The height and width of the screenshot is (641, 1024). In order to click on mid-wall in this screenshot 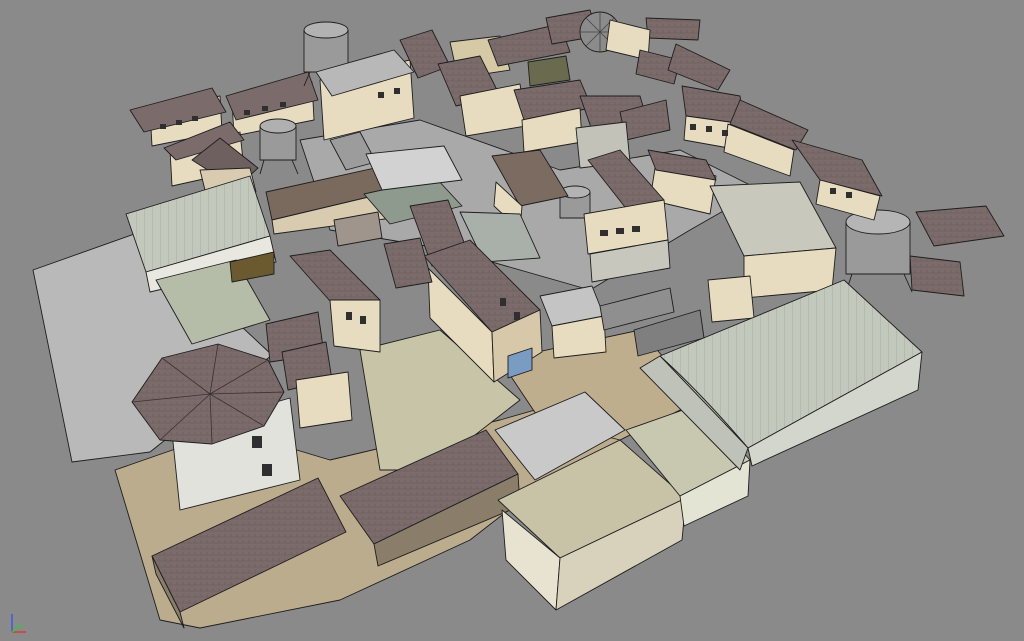, I will do `click(355, 326)`.